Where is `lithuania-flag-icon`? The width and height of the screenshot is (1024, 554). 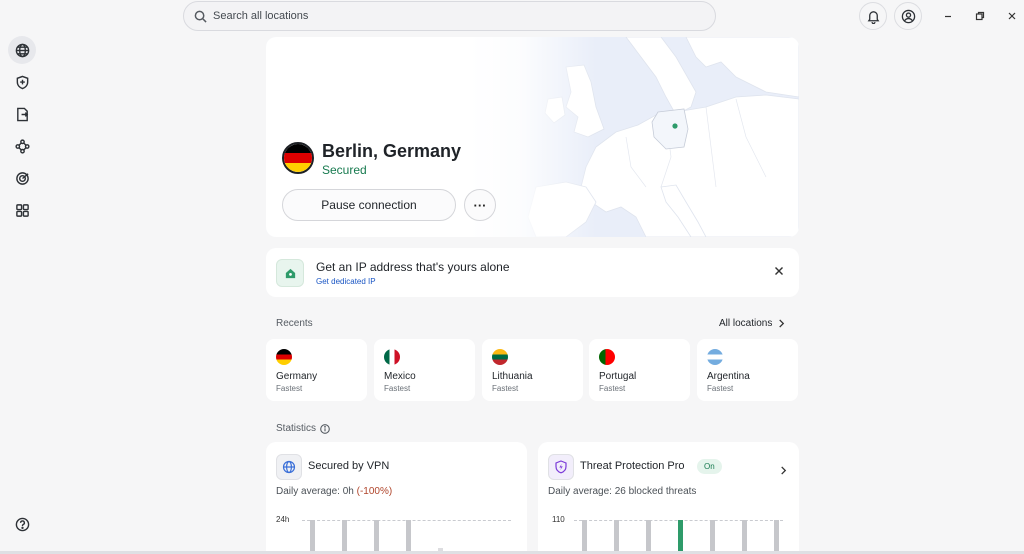 lithuania-flag-icon is located at coordinates (500, 357).